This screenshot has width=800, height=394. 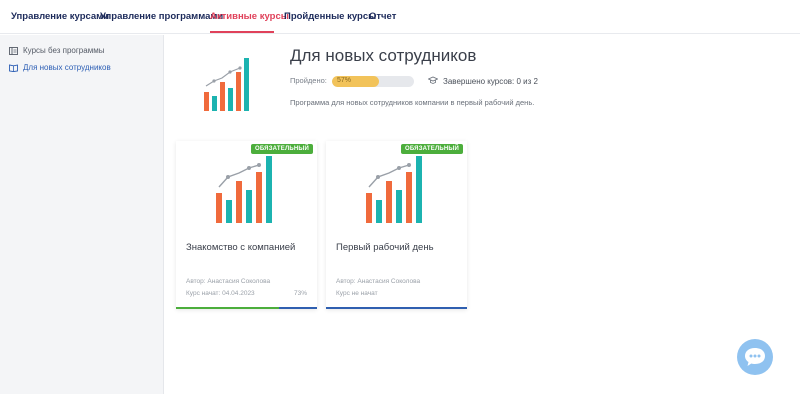 I want to click on chat-button, so click(x=755, y=357).